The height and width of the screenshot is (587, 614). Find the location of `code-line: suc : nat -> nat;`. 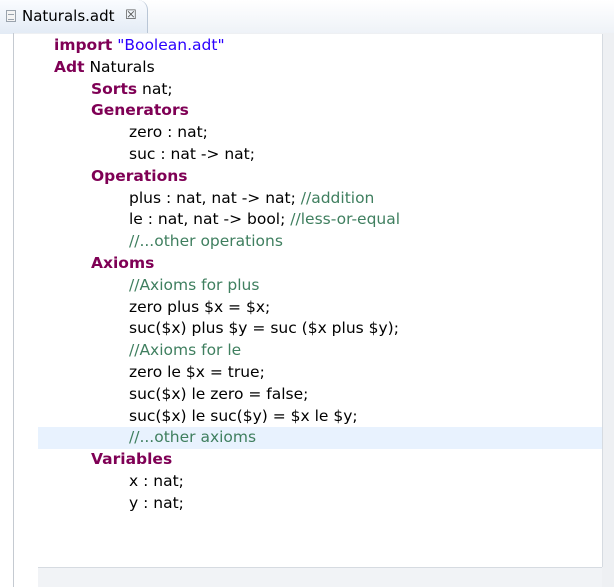

code-line: suc : nat -> nat; is located at coordinates (320, 155).